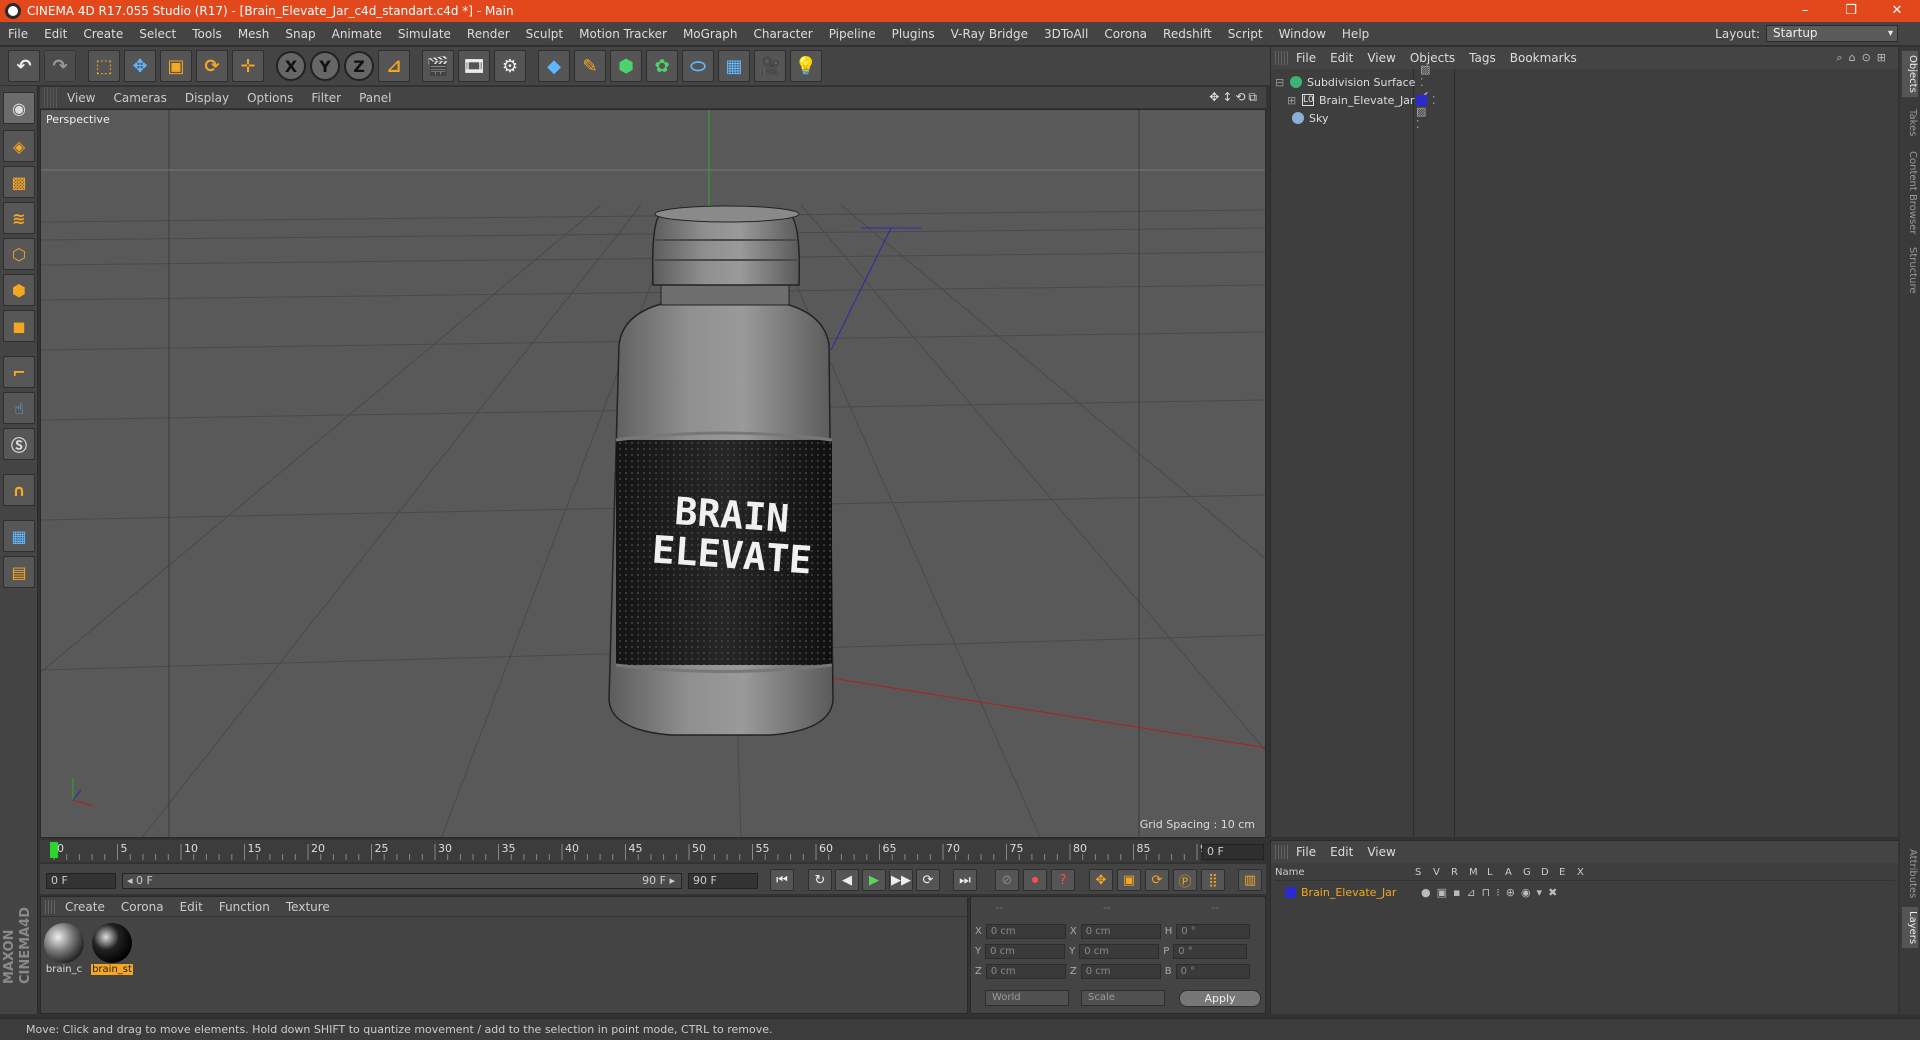 The height and width of the screenshot is (1040, 1920). I want to click on objects-menu-edit: Edit, so click(1341, 58).